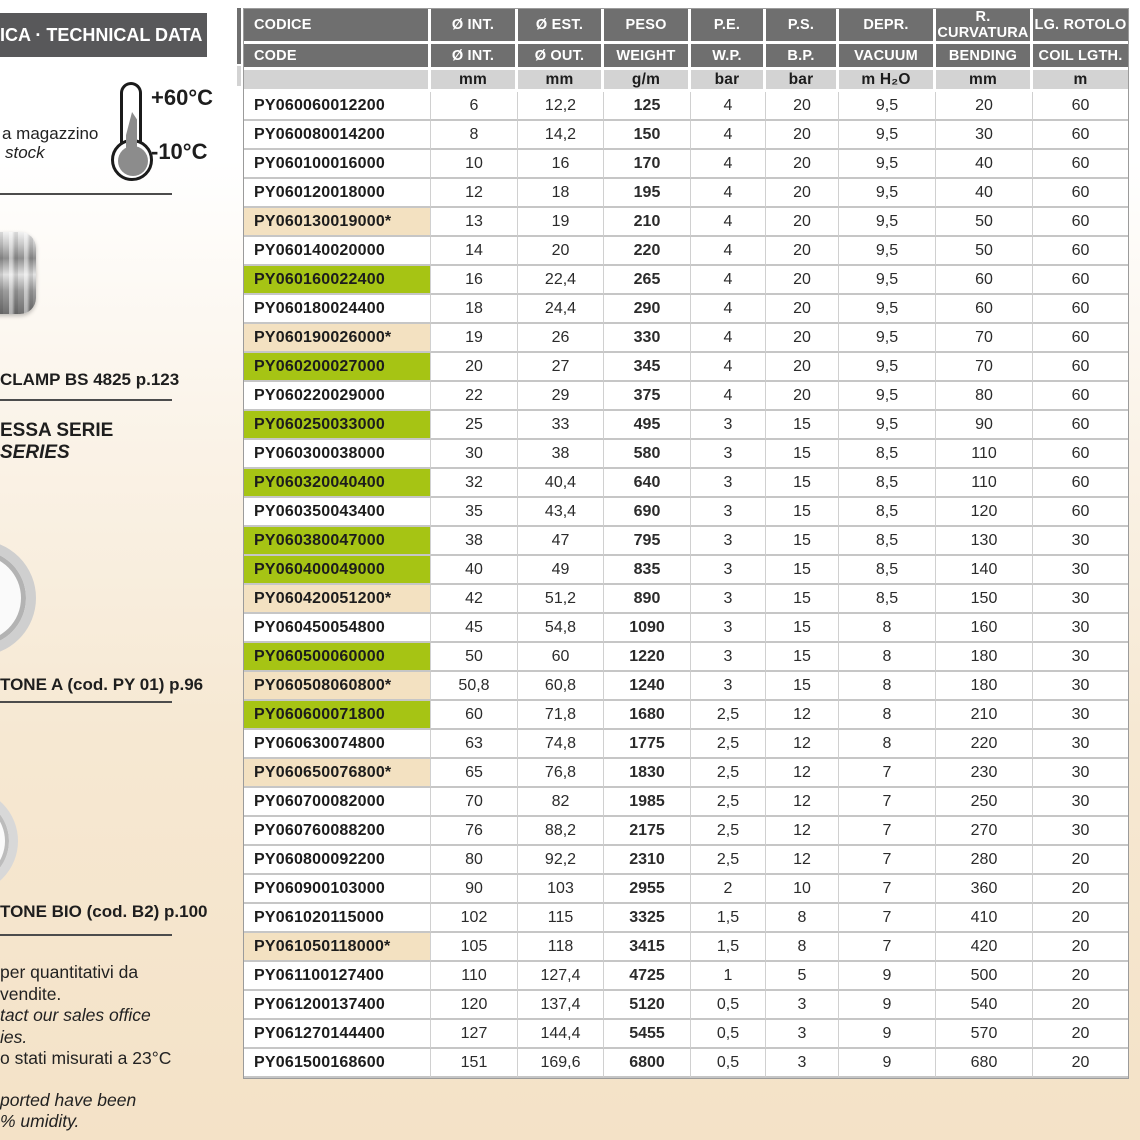  What do you see at coordinates (561, 1005) in the screenshot?
I see `value-cell: 137,4` at bounding box center [561, 1005].